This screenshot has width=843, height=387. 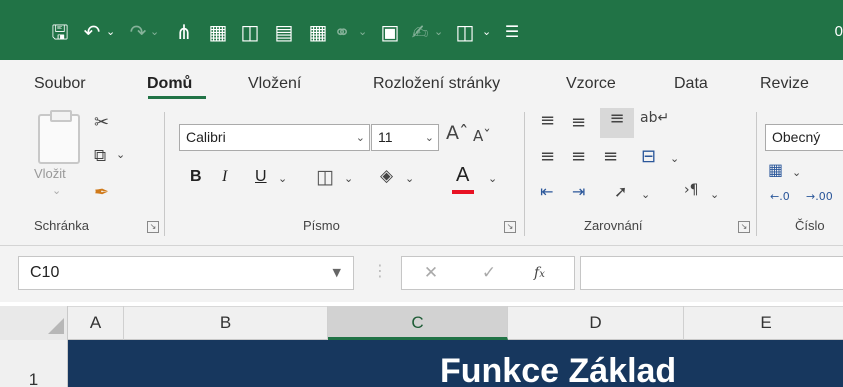 I want to click on paste-label: Vložit, so click(x=50, y=173).